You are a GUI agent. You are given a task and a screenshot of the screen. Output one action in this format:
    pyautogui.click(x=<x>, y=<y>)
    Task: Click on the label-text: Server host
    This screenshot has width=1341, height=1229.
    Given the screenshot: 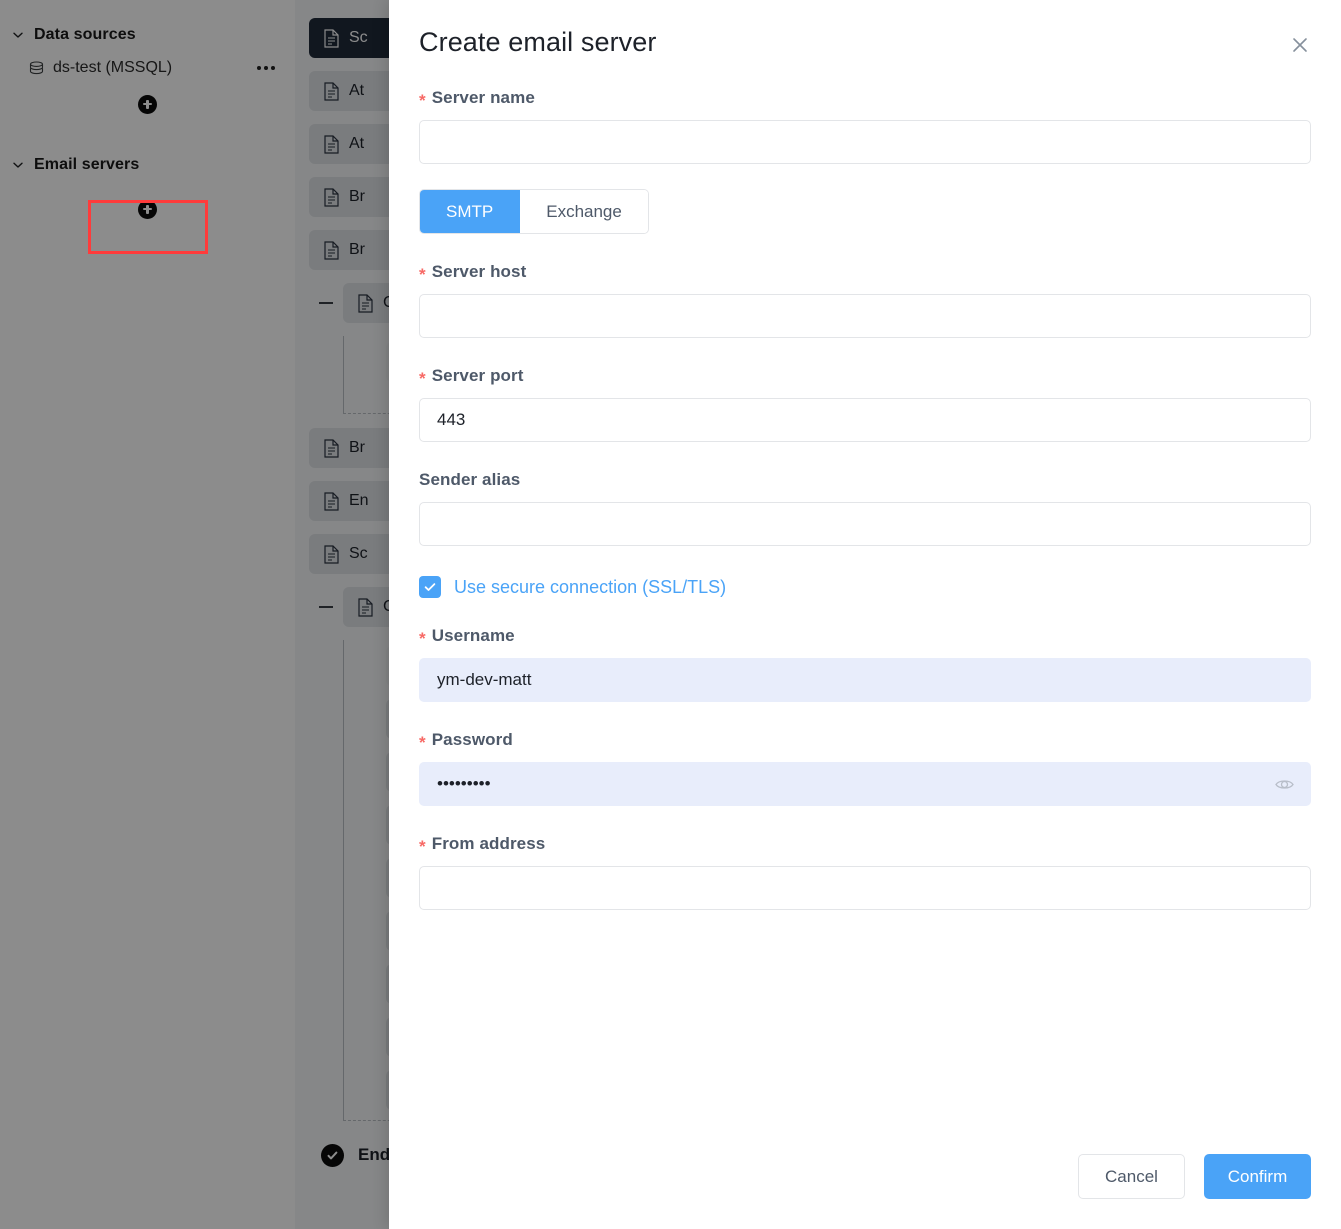 What is the action you would take?
    pyautogui.click(x=479, y=272)
    